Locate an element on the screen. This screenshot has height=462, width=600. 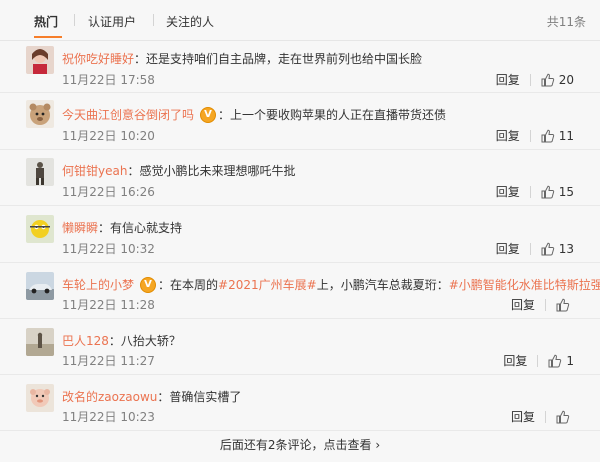
like-button: 20 is located at coordinates (557, 80).